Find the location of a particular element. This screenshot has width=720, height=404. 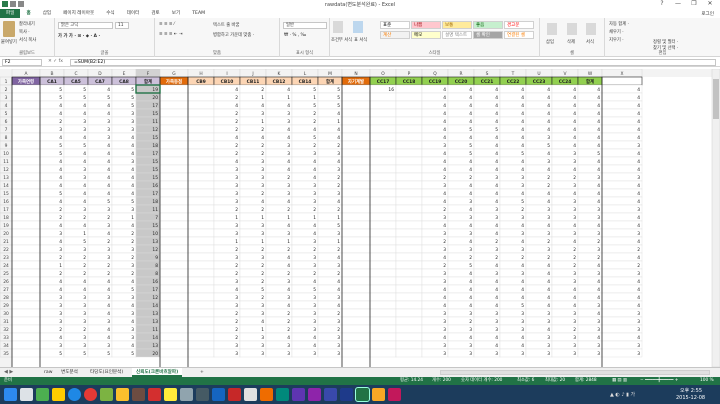

cell-style-2: 보통 is located at coordinates (457, 25).